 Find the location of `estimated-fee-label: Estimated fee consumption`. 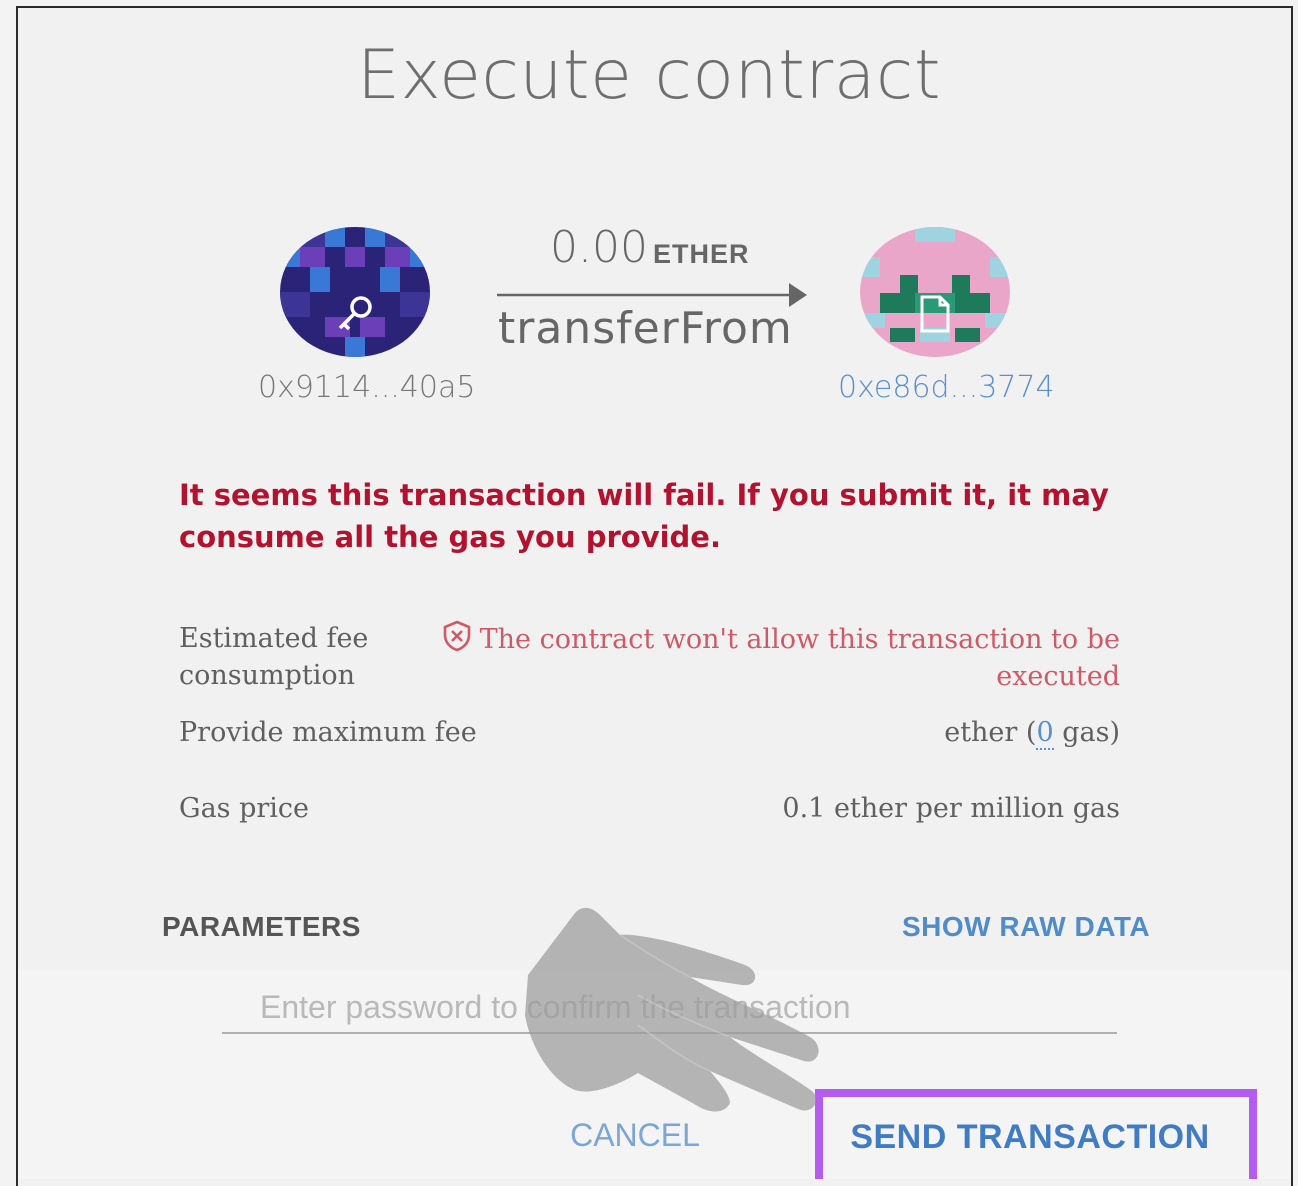

estimated-fee-label: Estimated fee consumption is located at coordinates (274, 657).